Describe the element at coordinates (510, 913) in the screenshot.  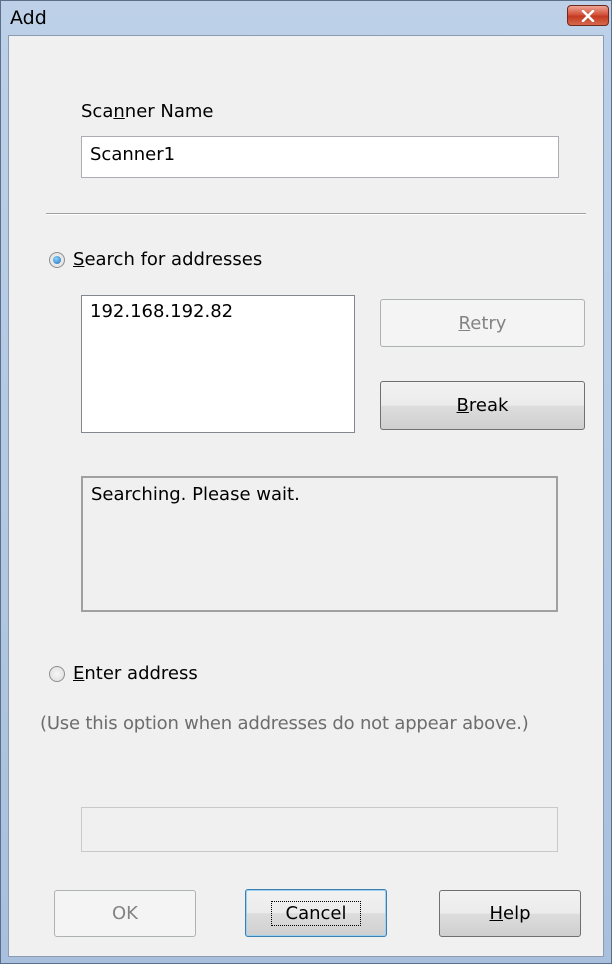
I see `help-button: Help` at that location.